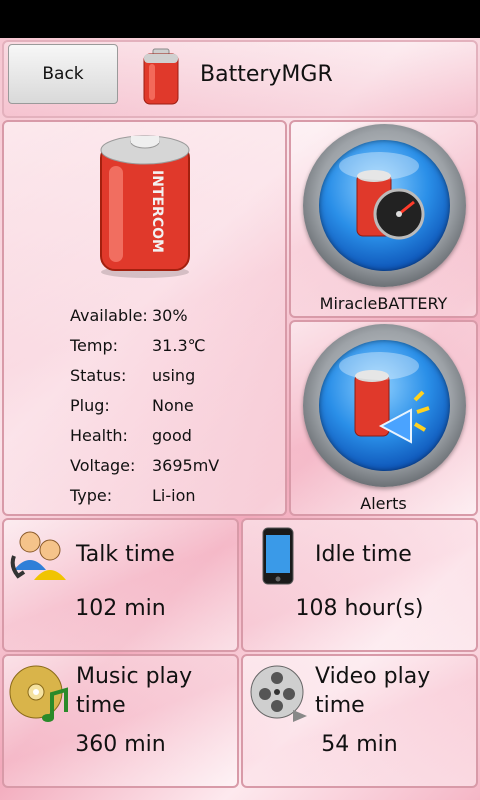 This screenshot has height=800, width=480. I want to click on talk-time-tile: Talk time 102 min, so click(120, 585).